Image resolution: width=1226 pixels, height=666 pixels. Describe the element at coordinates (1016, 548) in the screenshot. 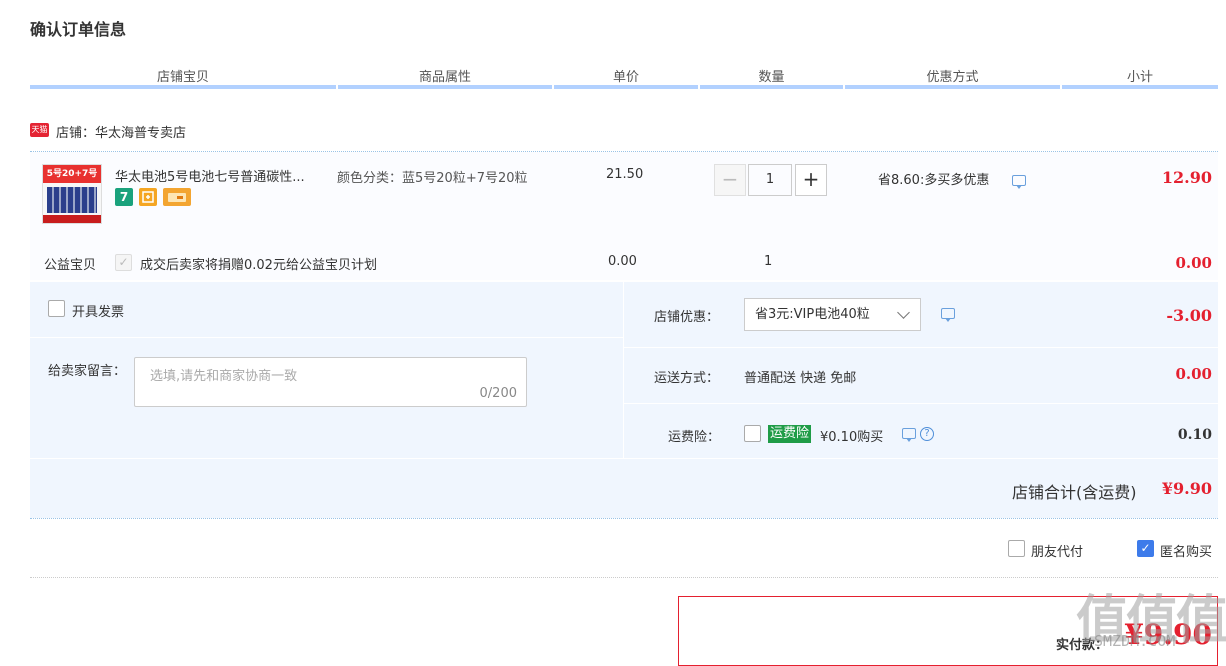

I see `friend-pay-checkbox` at that location.